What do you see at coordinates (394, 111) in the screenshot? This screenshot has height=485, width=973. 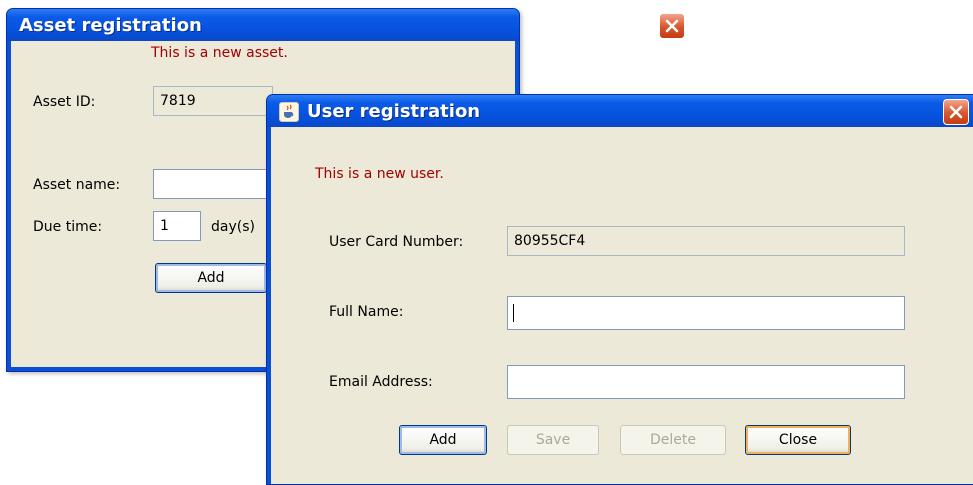 I see `user-window-title: User registration` at bounding box center [394, 111].